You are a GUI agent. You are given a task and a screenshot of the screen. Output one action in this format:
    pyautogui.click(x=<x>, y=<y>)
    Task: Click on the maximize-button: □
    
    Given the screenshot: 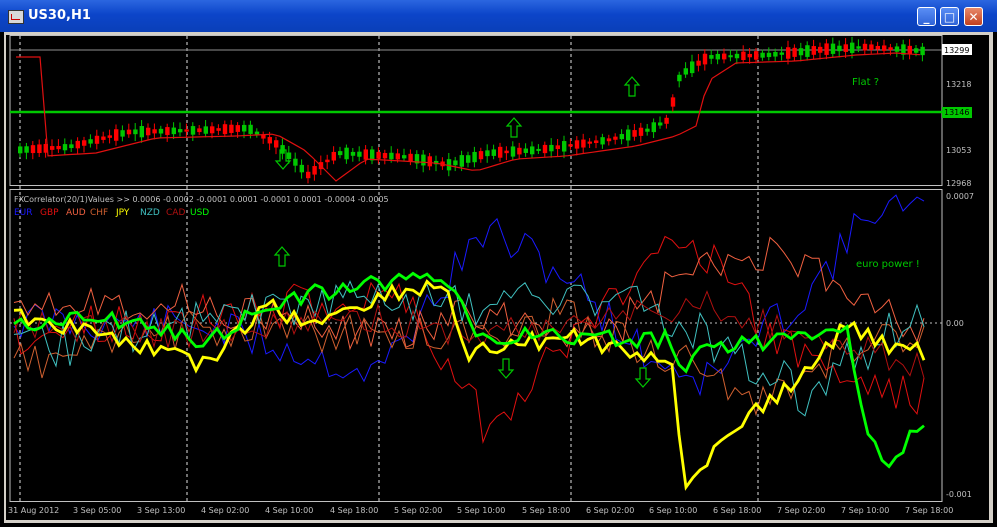 What is the action you would take?
    pyautogui.click(x=949, y=16)
    